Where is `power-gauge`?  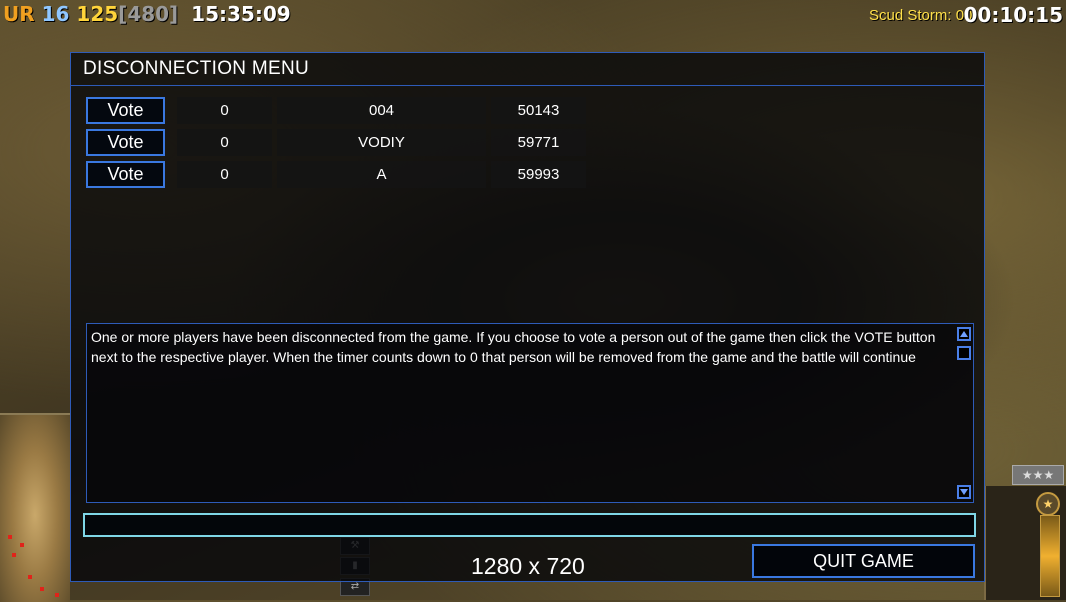
power-gauge is located at coordinates (1050, 556).